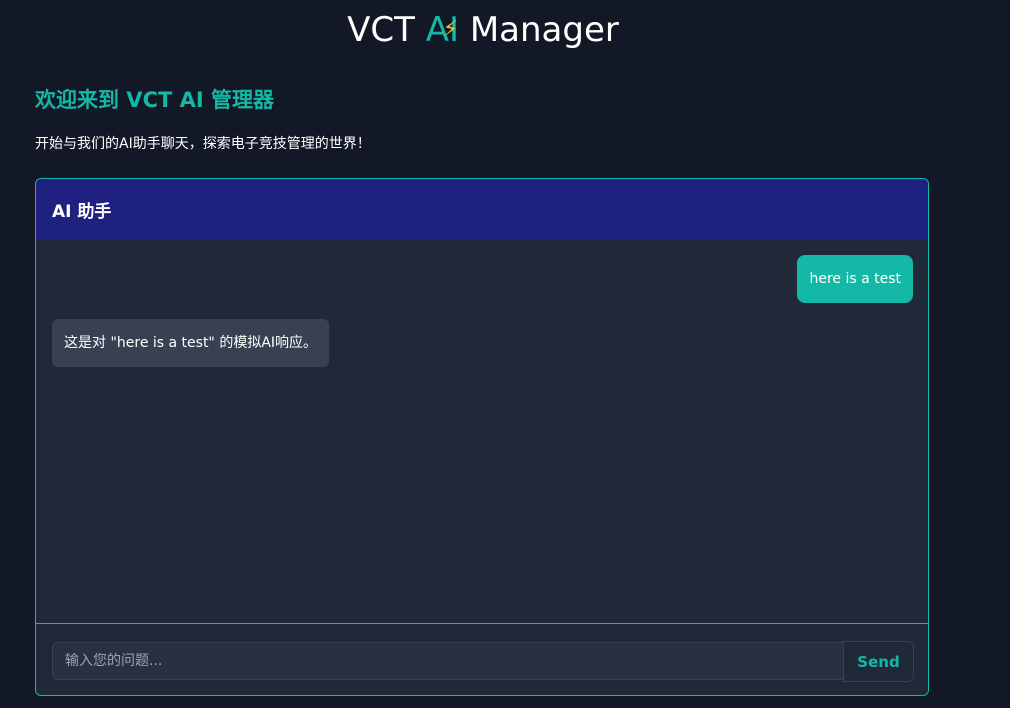 Image resolution: width=1010 pixels, height=708 pixels. I want to click on chat-input-bar: Send, so click(482, 659).